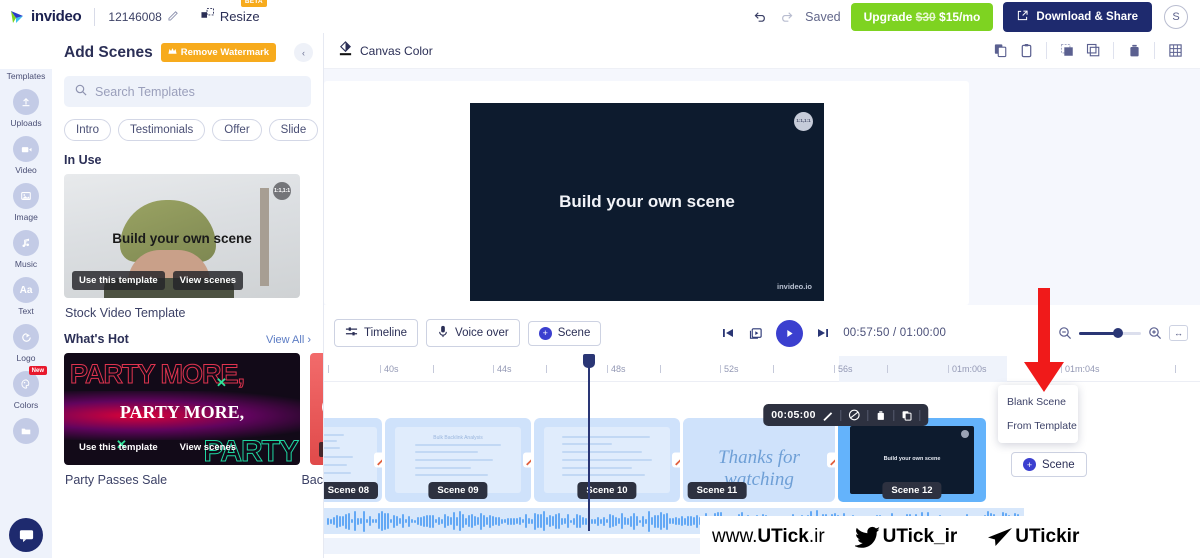 The height and width of the screenshot is (558, 1200). What do you see at coordinates (589, 442) in the screenshot?
I see `playhead` at bounding box center [589, 442].